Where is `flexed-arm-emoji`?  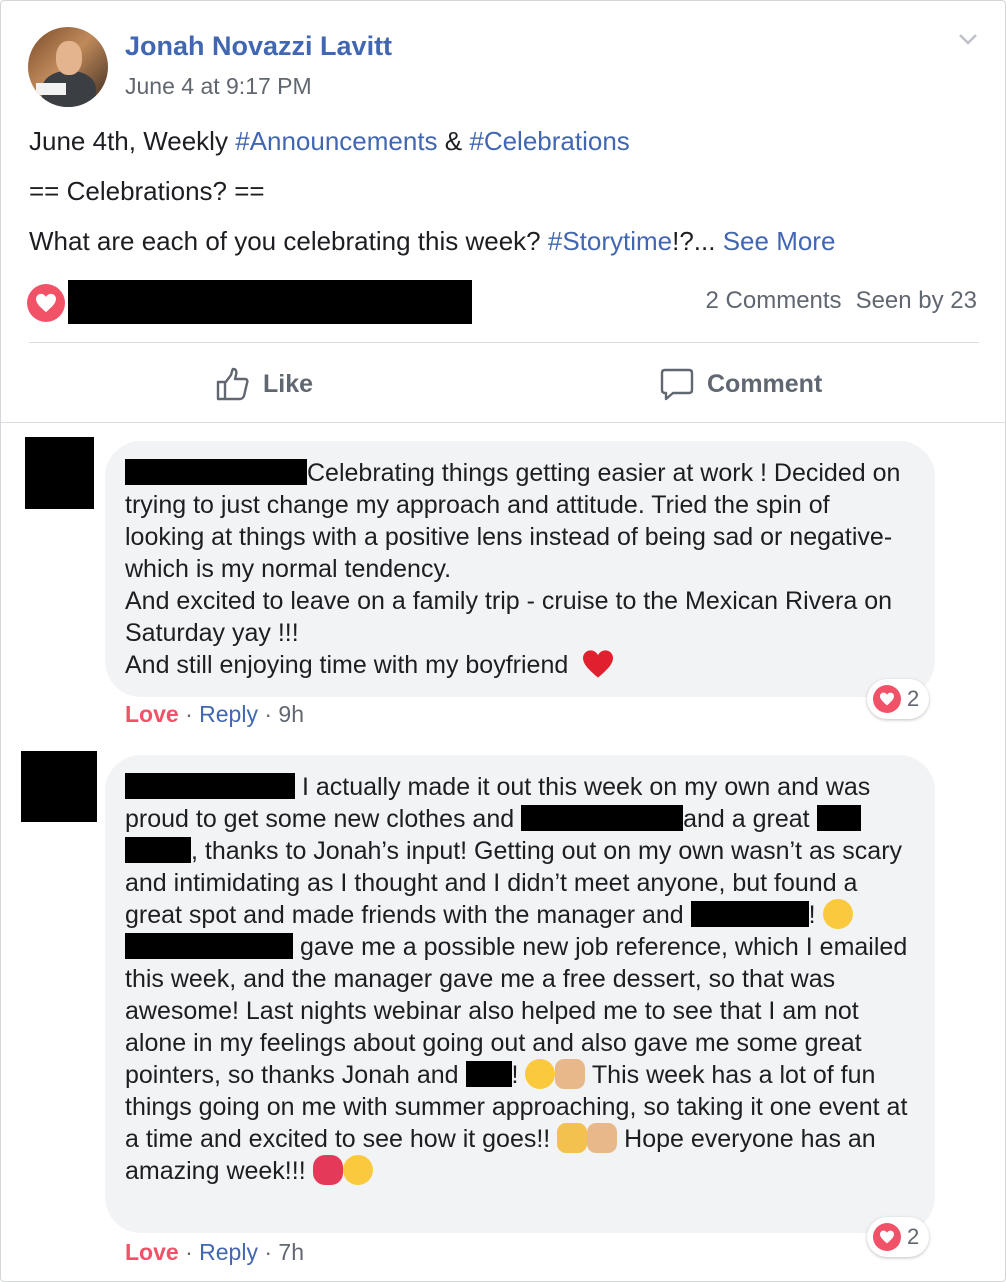 flexed-arm-emoji is located at coordinates (602, 1138).